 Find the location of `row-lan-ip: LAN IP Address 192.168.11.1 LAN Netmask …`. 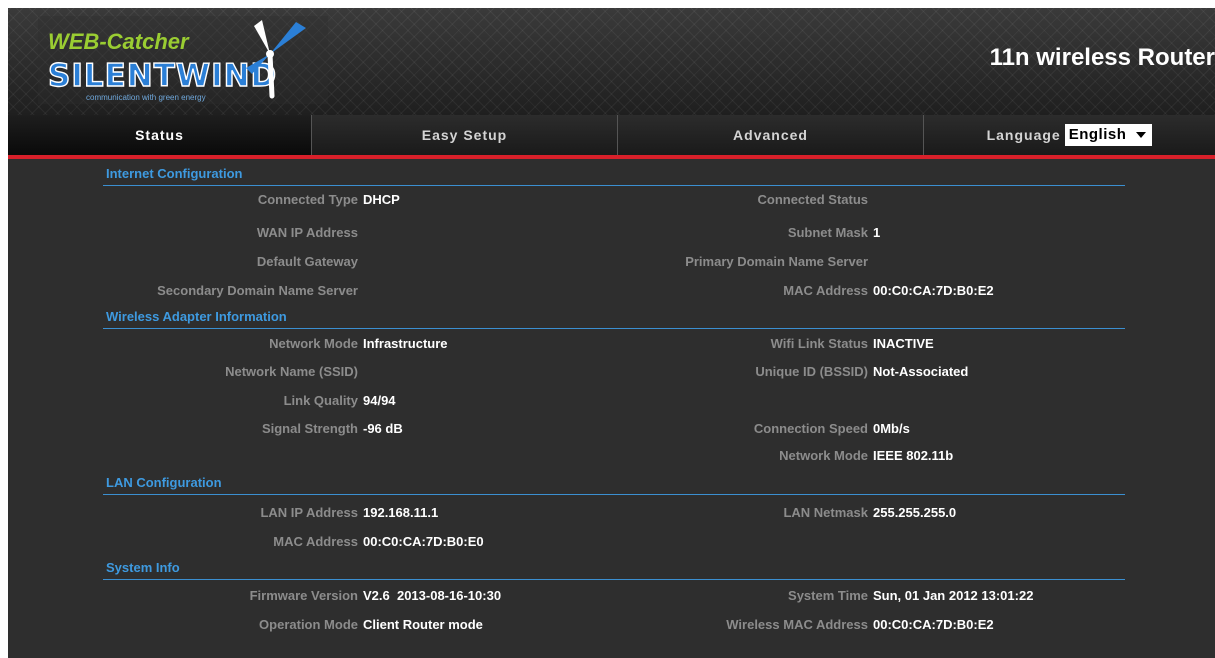

row-lan-ip: LAN IP Address 192.168.11.1 LAN Netmask … is located at coordinates (611, 515).